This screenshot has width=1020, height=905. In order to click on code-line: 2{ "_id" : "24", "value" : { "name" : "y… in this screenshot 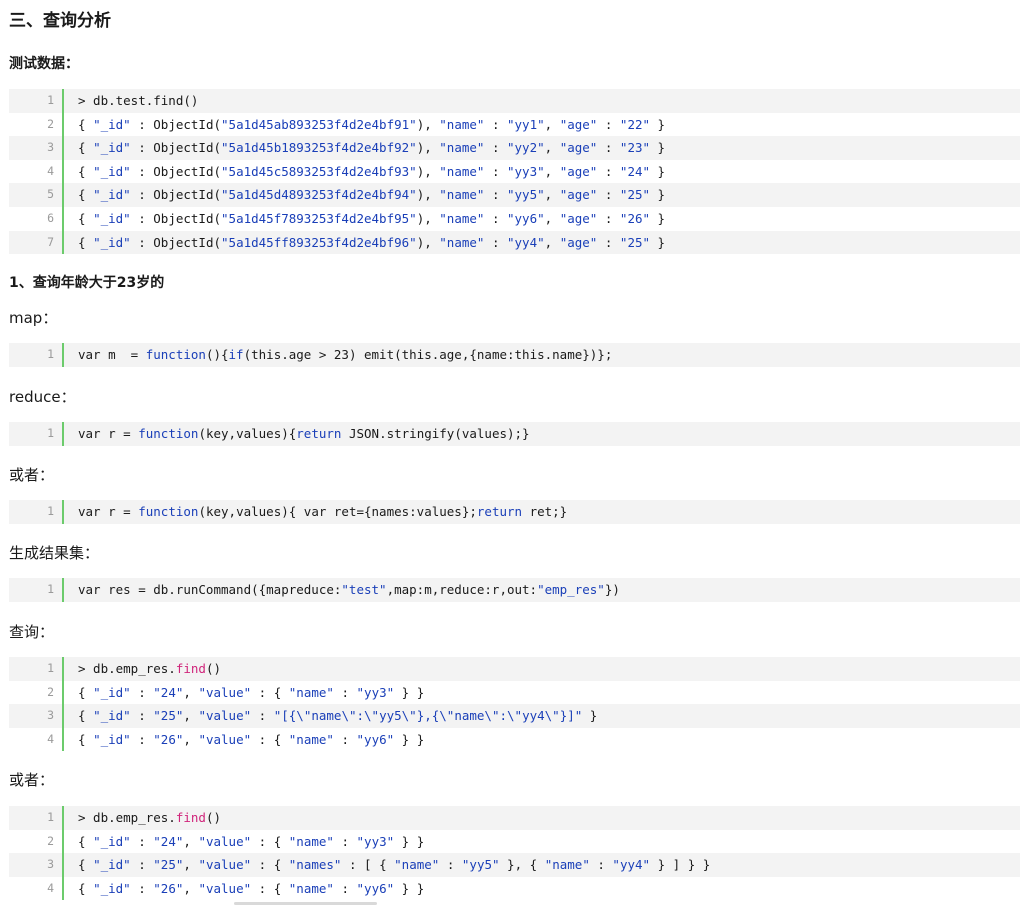, I will do `click(514, 841)`.